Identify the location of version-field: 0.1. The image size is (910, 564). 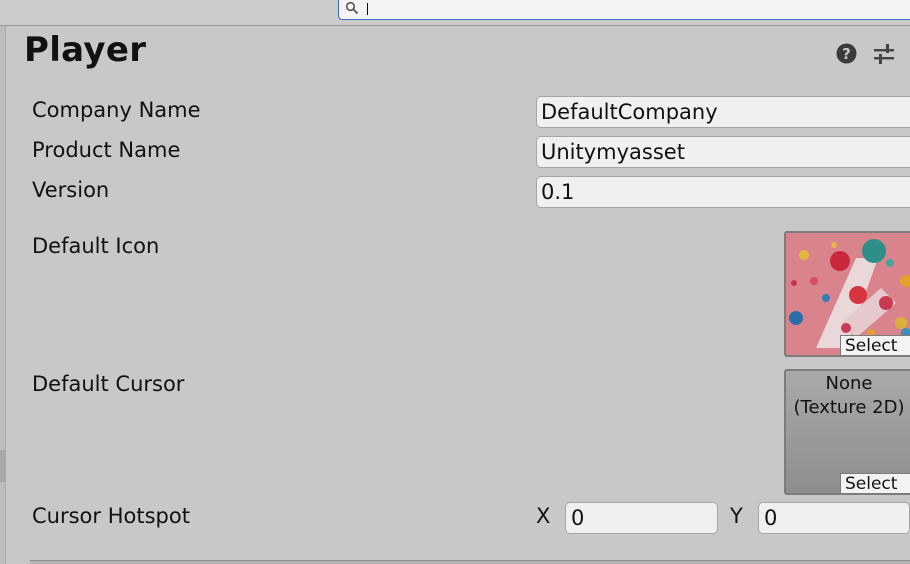
(723, 192).